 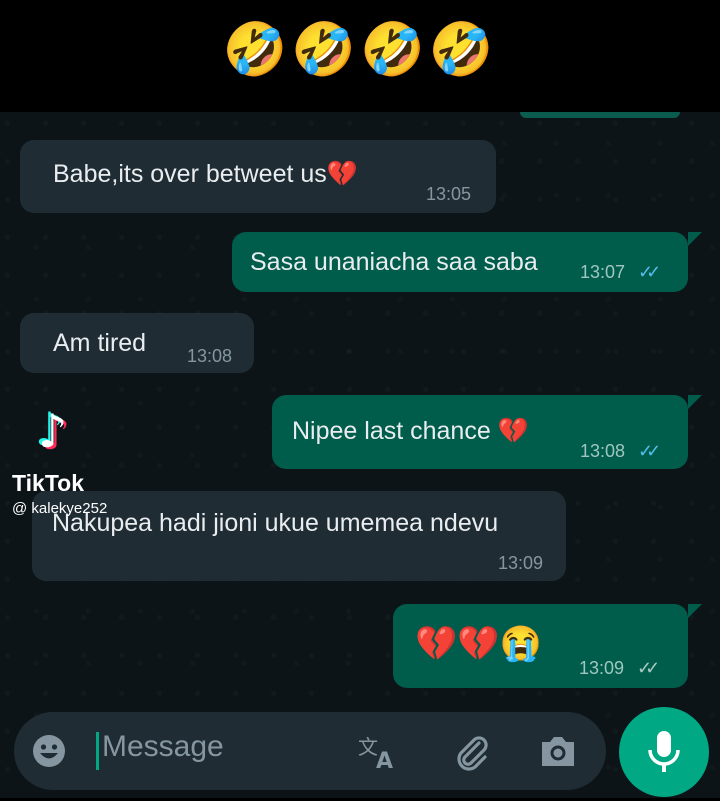 What do you see at coordinates (80, 466) in the screenshot?
I see `tiktok-watermark: ♪ TikTok @ kalekye252` at bounding box center [80, 466].